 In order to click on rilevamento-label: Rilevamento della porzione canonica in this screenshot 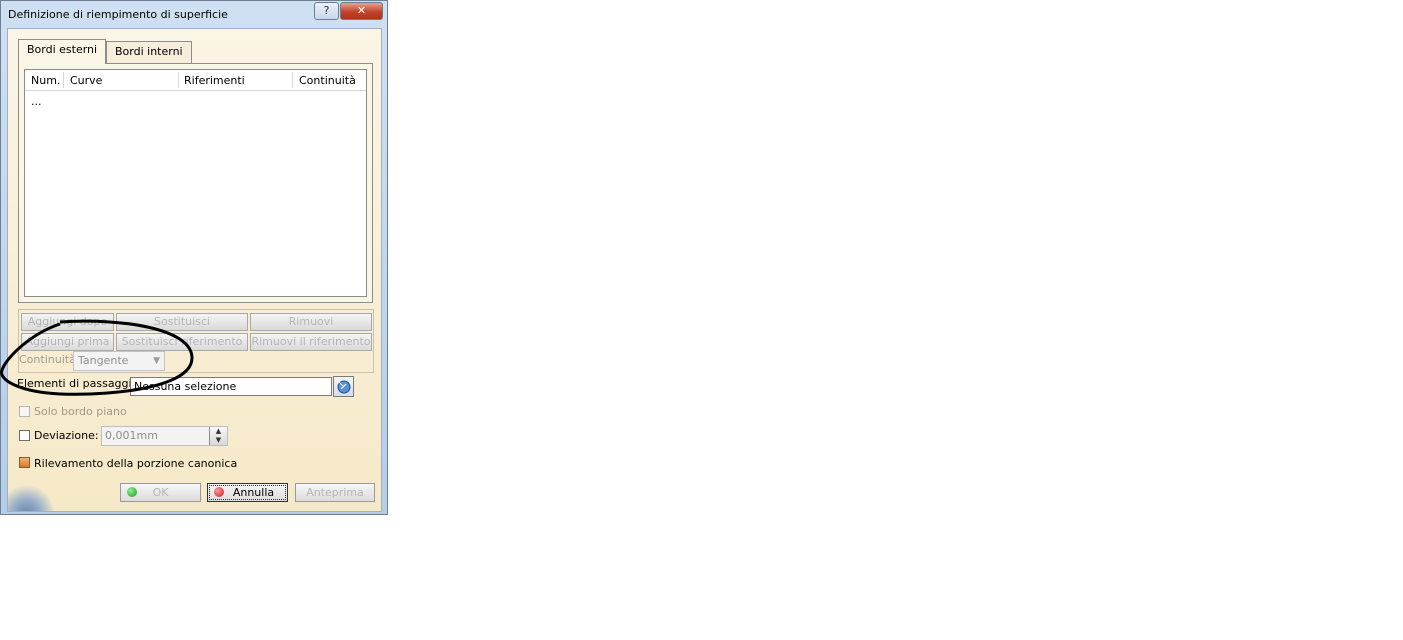, I will do `click(136, 463)`.